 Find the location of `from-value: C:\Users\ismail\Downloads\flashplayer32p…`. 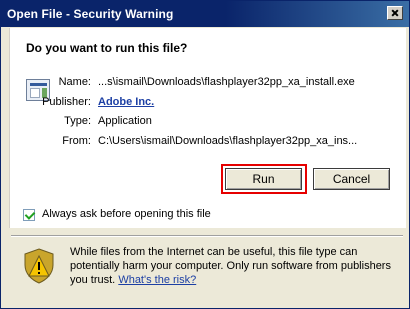

from-value: C:\Users\ismail\Downloads\flashplayer32p… is located at coordinates (228, 141).